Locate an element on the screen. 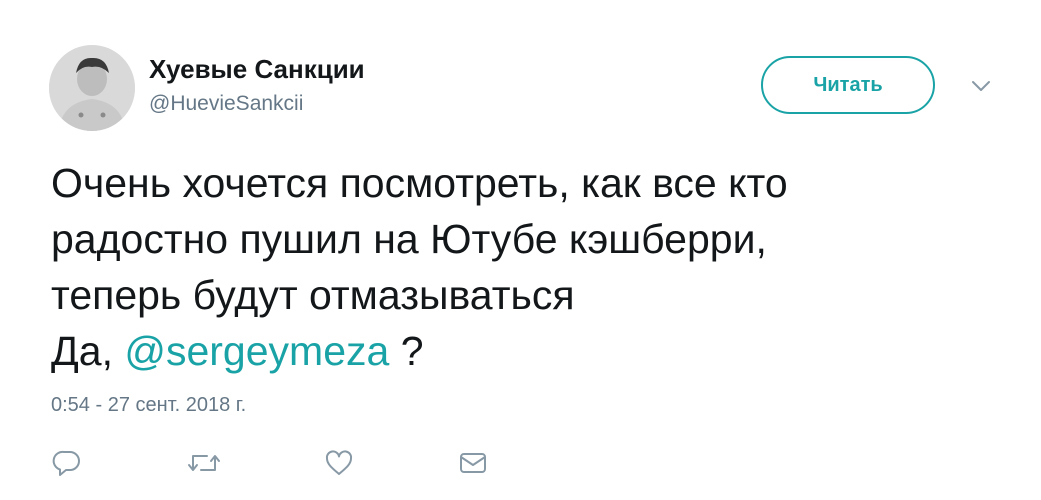 This screenshot has width=1041, height=500. heart-icon is located at coordinates (339, 463).